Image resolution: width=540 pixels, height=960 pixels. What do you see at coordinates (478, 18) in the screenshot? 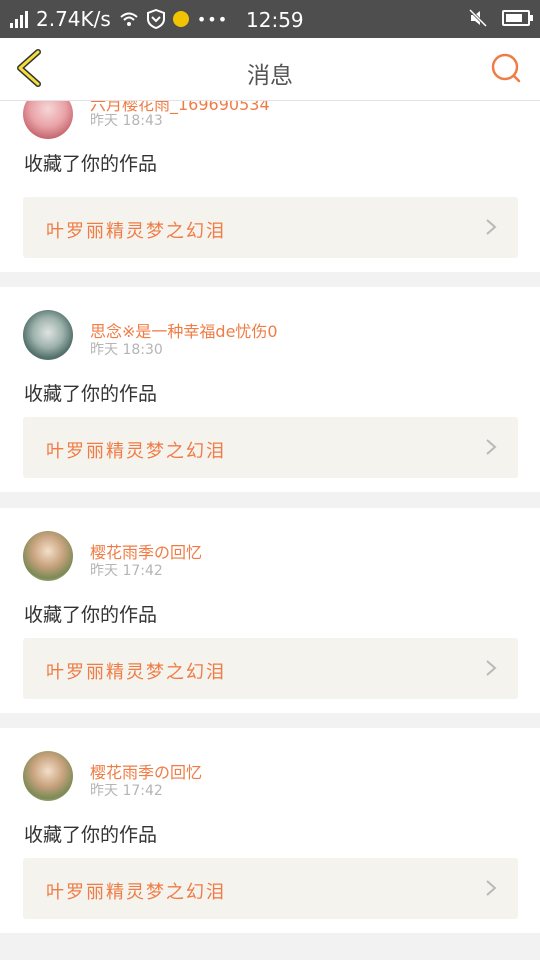
I see `mute-icon` at bounding box center [478, 18].